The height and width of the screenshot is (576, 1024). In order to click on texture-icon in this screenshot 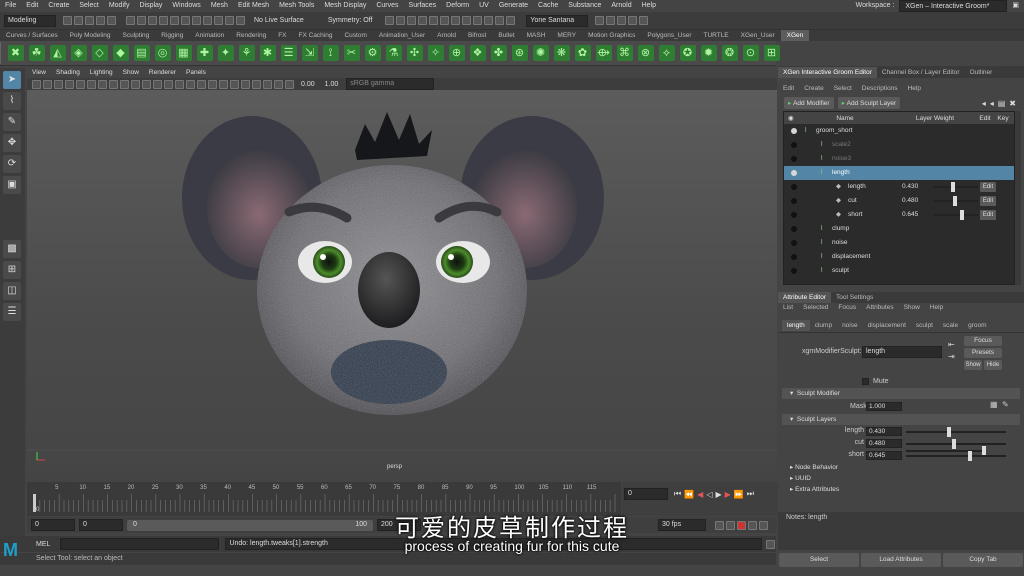, I will do `click(511, 20)`.